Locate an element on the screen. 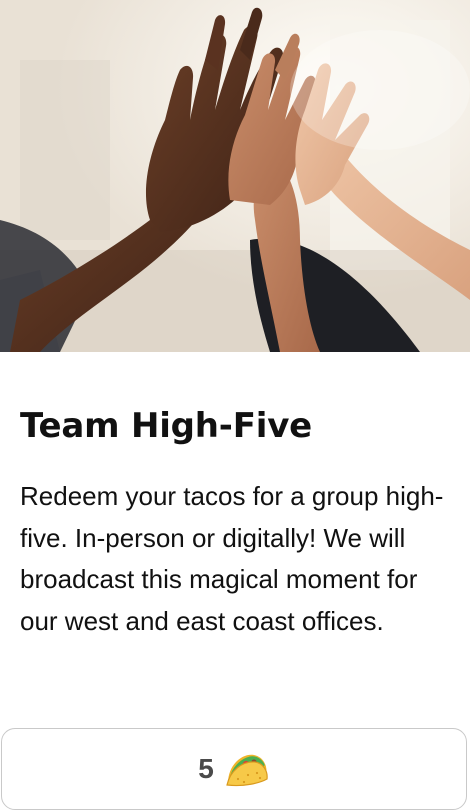  redeem-button: 5 is located at coordinates (234, 769).